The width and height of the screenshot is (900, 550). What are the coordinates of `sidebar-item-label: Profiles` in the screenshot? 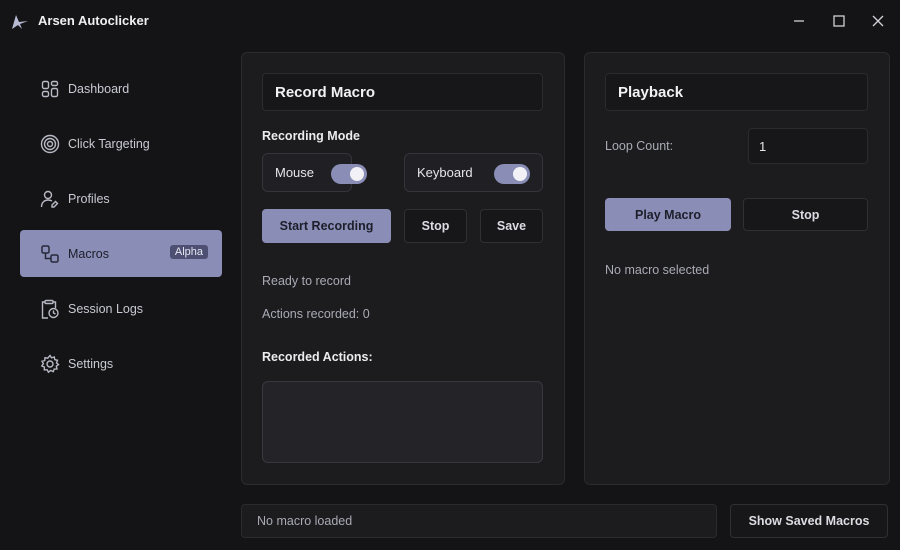 It's located at (89, 198).